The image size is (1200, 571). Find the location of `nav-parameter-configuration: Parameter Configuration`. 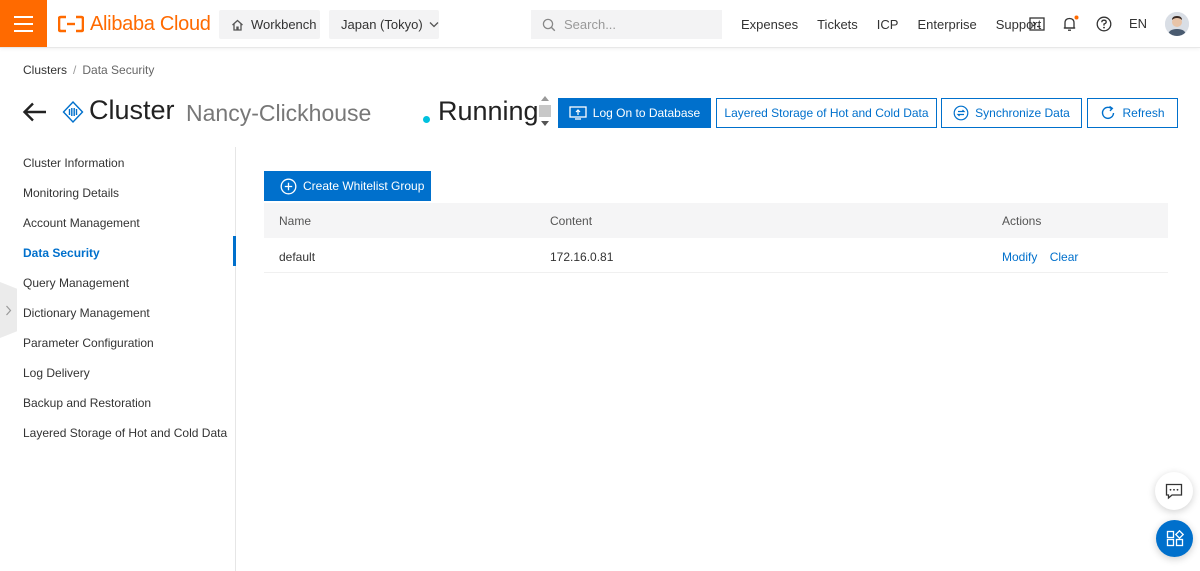

nav-parameter-configuration: Parameter Configuration is located at coordinates (88, 343).